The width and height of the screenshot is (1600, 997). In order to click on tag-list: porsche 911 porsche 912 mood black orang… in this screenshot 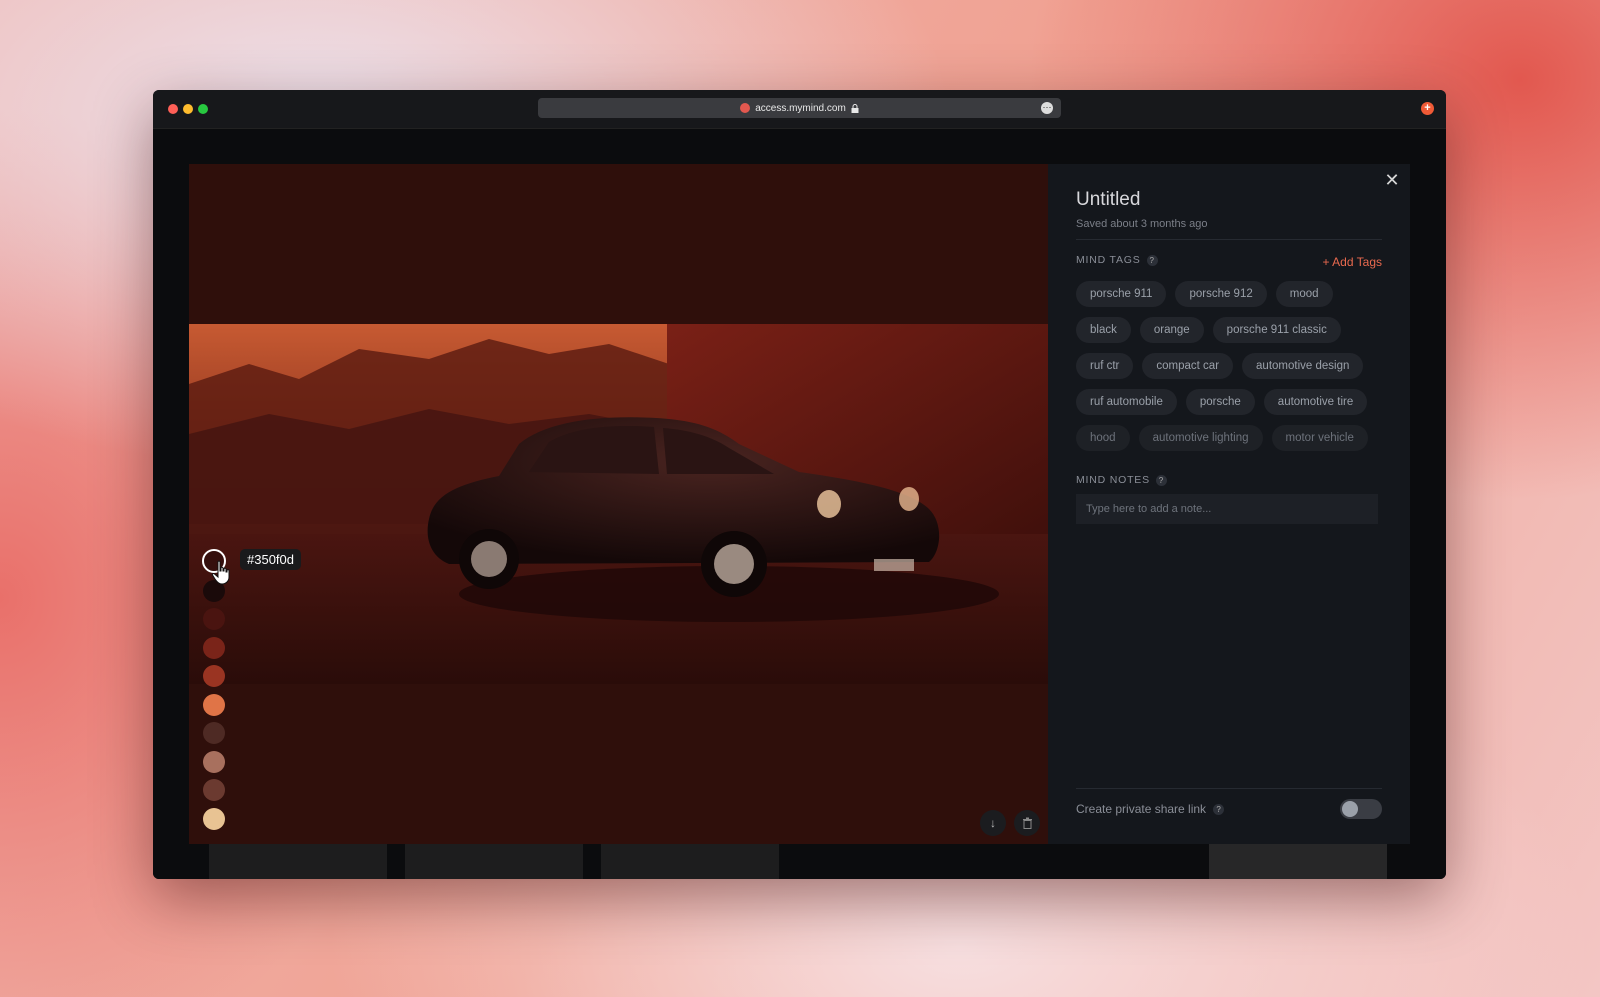, I will do `click(1231, 366)`.